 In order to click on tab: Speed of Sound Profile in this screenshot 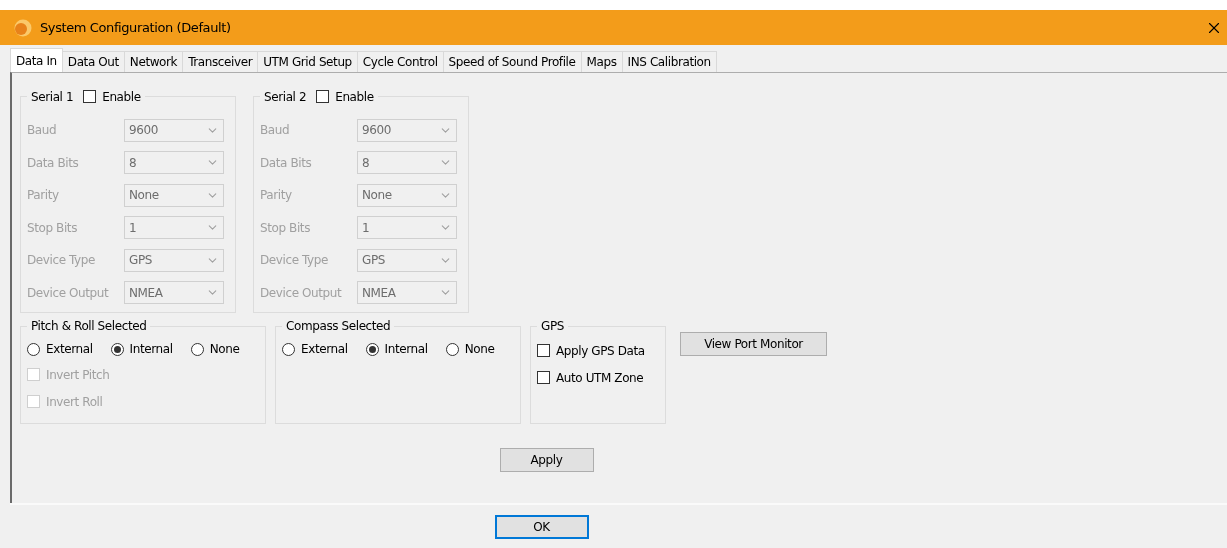, I will do `click(512, 61)`.